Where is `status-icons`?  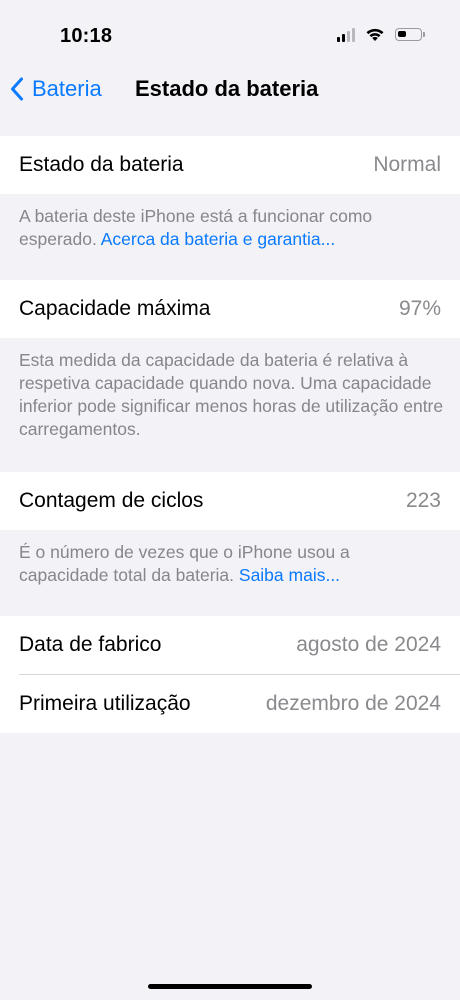
status-icons is located at coordinates (381, 34).